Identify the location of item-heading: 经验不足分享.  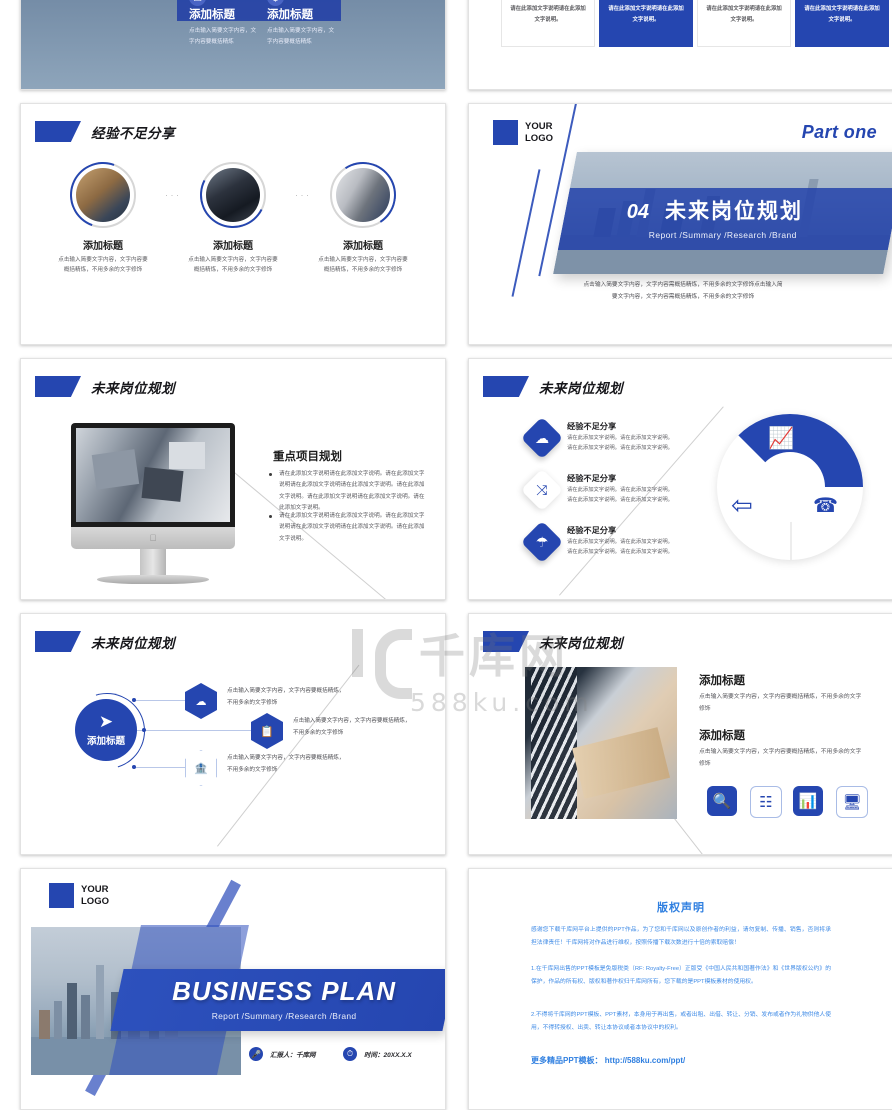
(592, 530).